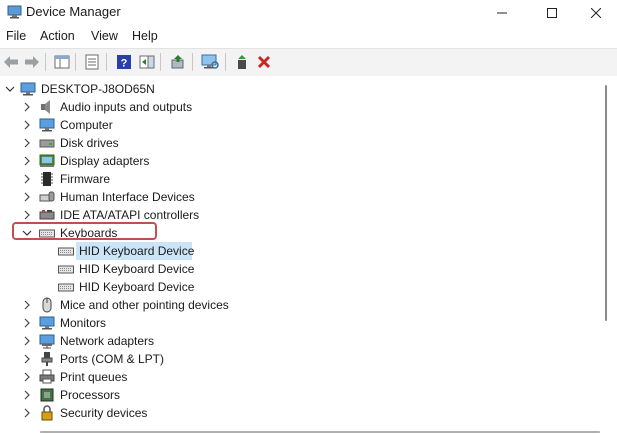  I want to click on help-button: ?, so click(124, 62).